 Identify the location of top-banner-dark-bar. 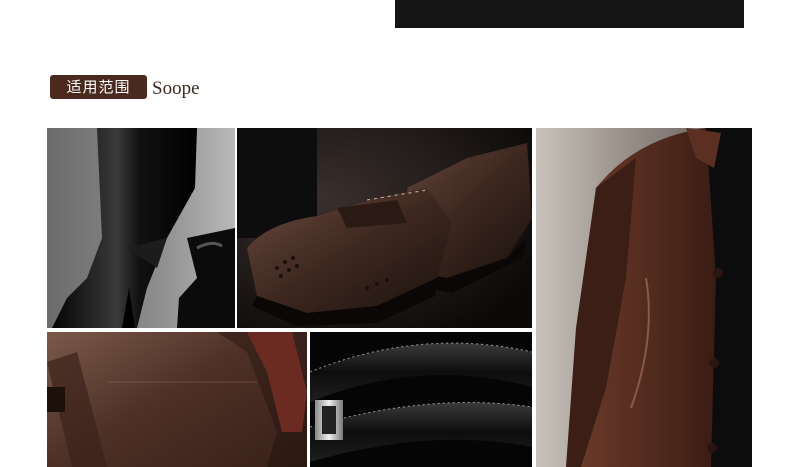
(569, 14).